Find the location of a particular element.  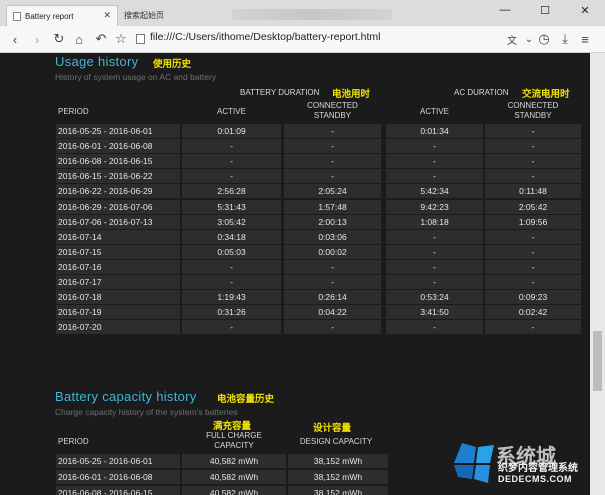

table-cell-ac-active: 9:42:23 is located at coordinates (434, 206).